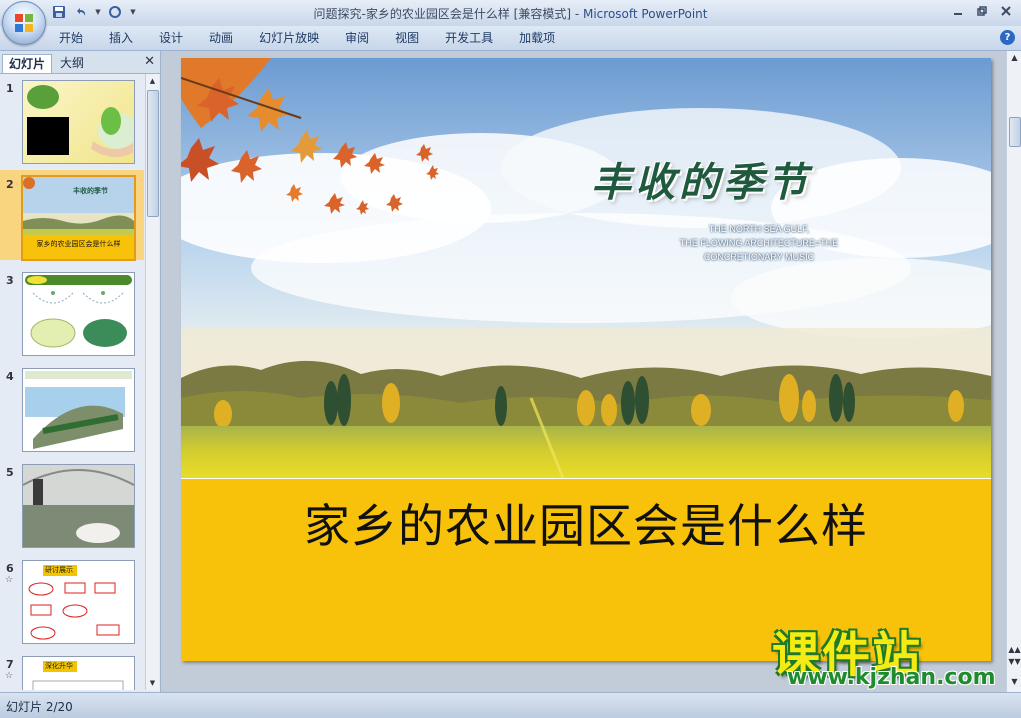  What do you see at coordinates (701, 179) in the screenshot?
I see `slide-title-art: 丰收的季节` at bounding box center [701, 179].